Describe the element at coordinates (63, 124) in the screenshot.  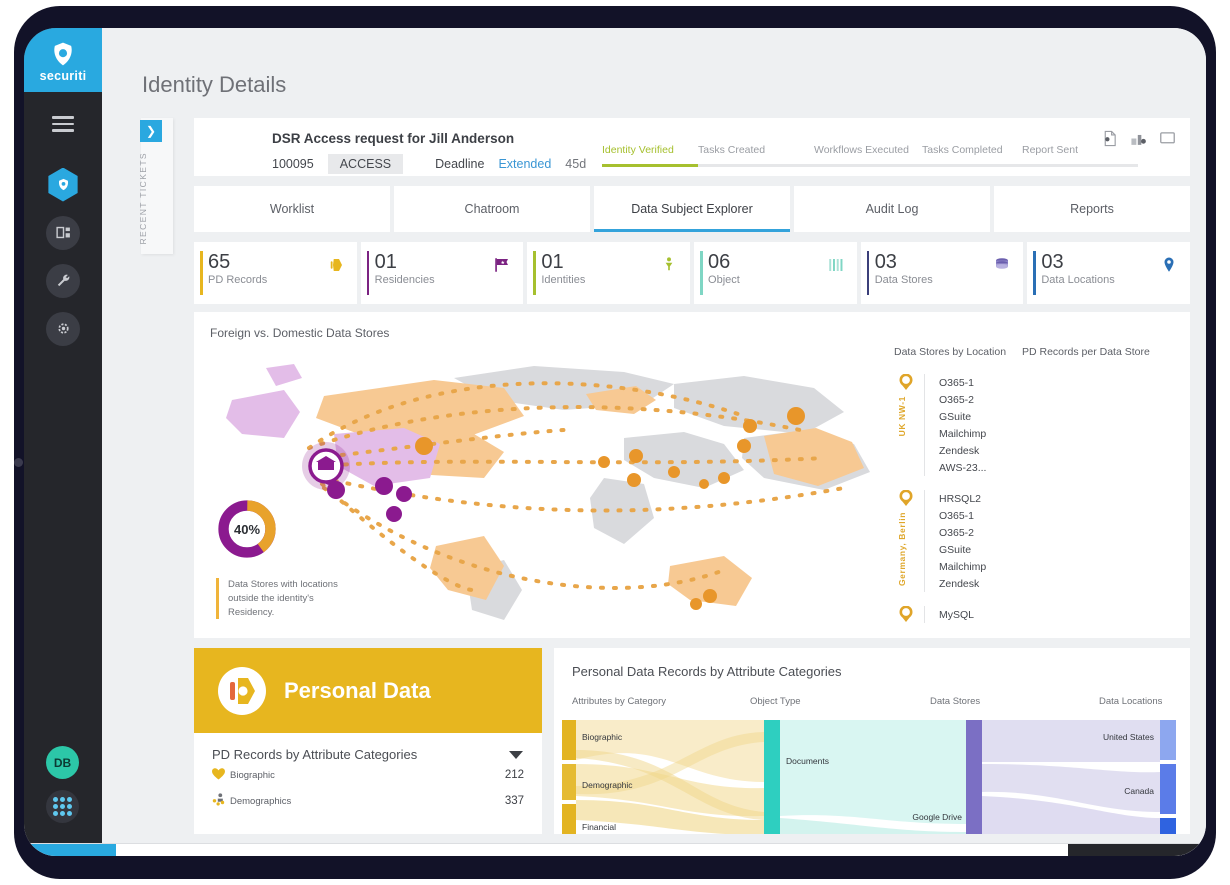
I see `hamburger-menu-icon` at that location.